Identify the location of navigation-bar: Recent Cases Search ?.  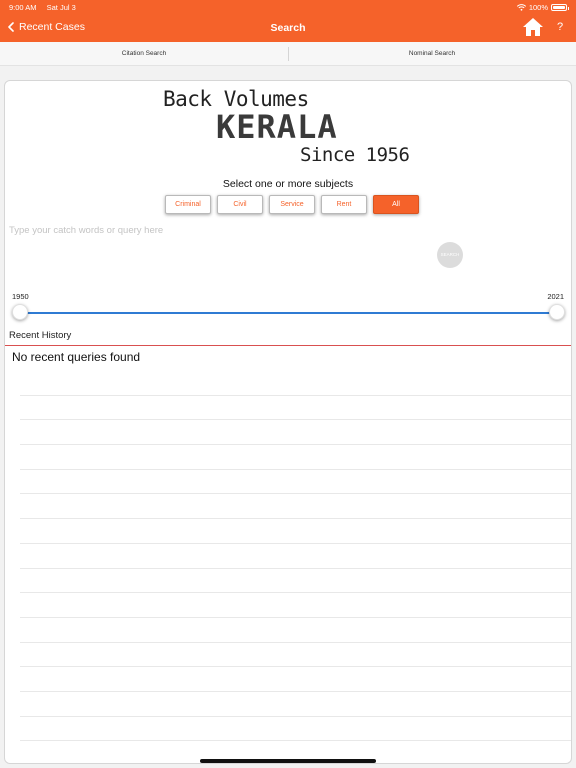
(288, 28).